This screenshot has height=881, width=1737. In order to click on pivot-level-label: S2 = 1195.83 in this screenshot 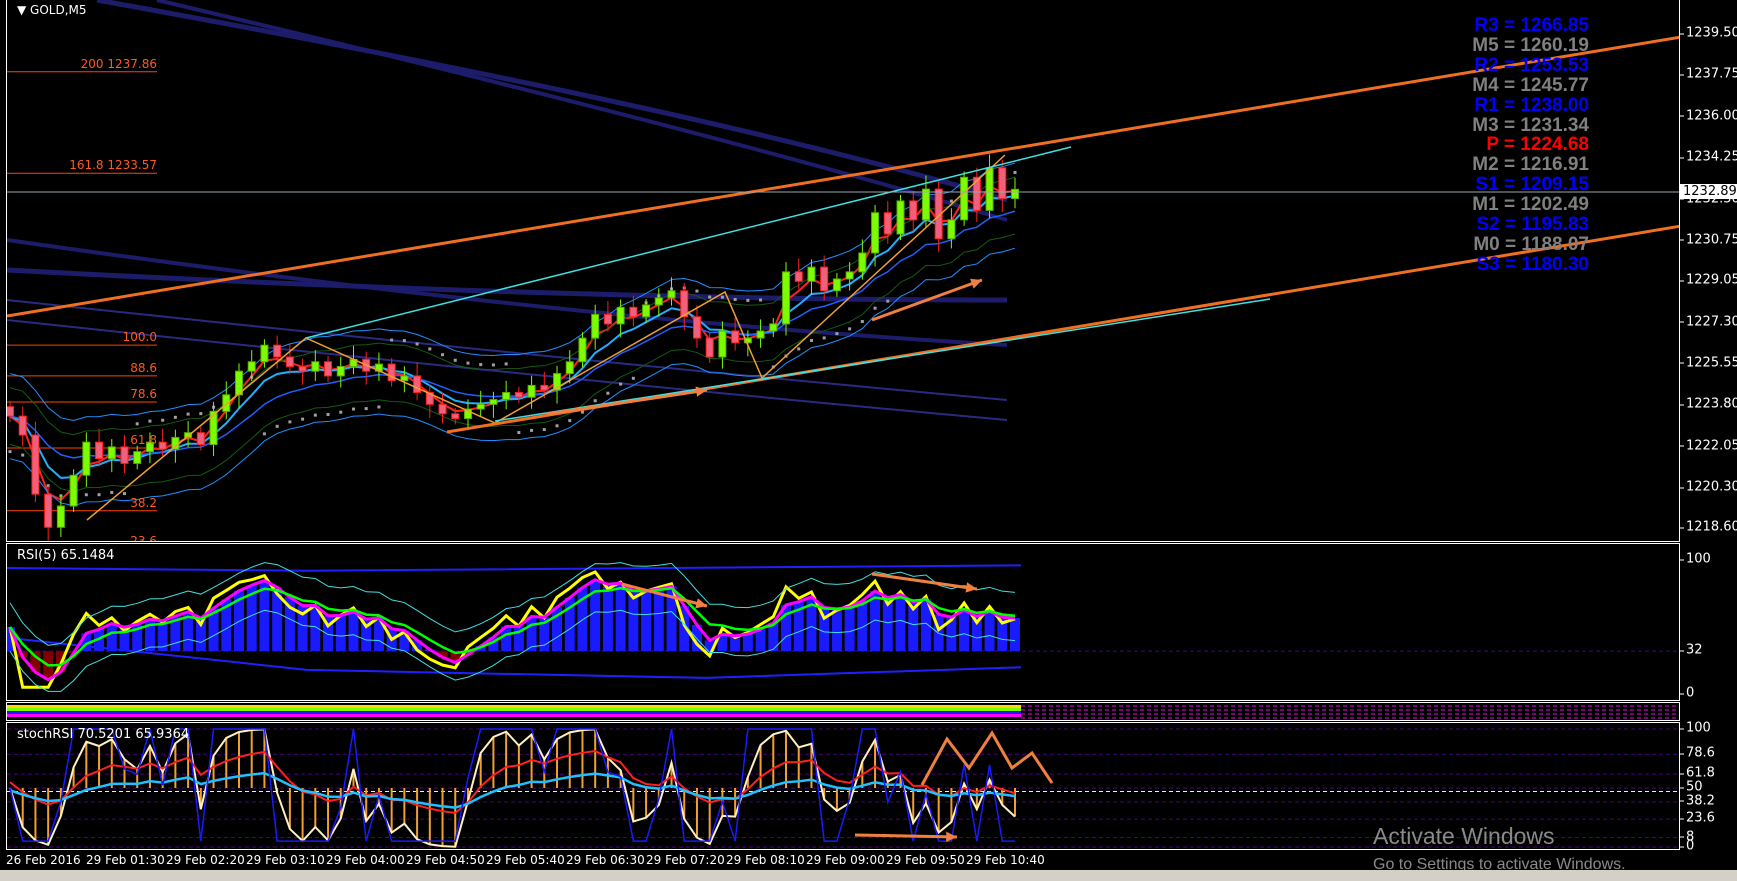, I will do `click(1532, 225)`.